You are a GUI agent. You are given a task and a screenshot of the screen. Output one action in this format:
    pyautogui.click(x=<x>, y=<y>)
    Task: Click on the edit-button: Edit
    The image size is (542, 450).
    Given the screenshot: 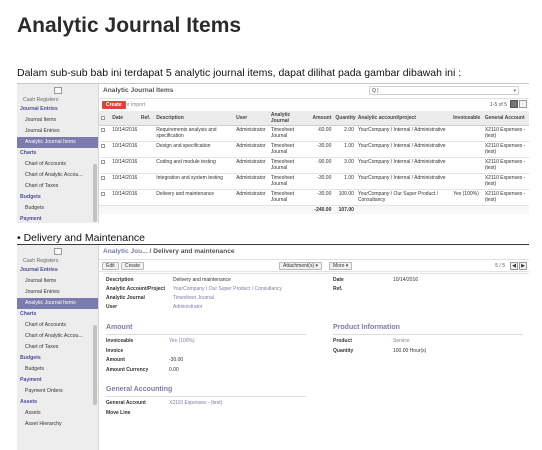 What is the action you would take?
    pyautogui.click(x=110, y=266)
    